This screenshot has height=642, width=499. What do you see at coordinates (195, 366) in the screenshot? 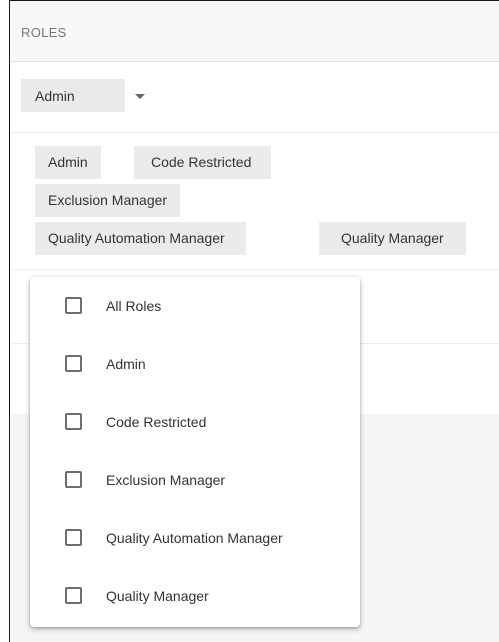
I see `menu-item-admin: Admin` at bounding box center [195, 366].